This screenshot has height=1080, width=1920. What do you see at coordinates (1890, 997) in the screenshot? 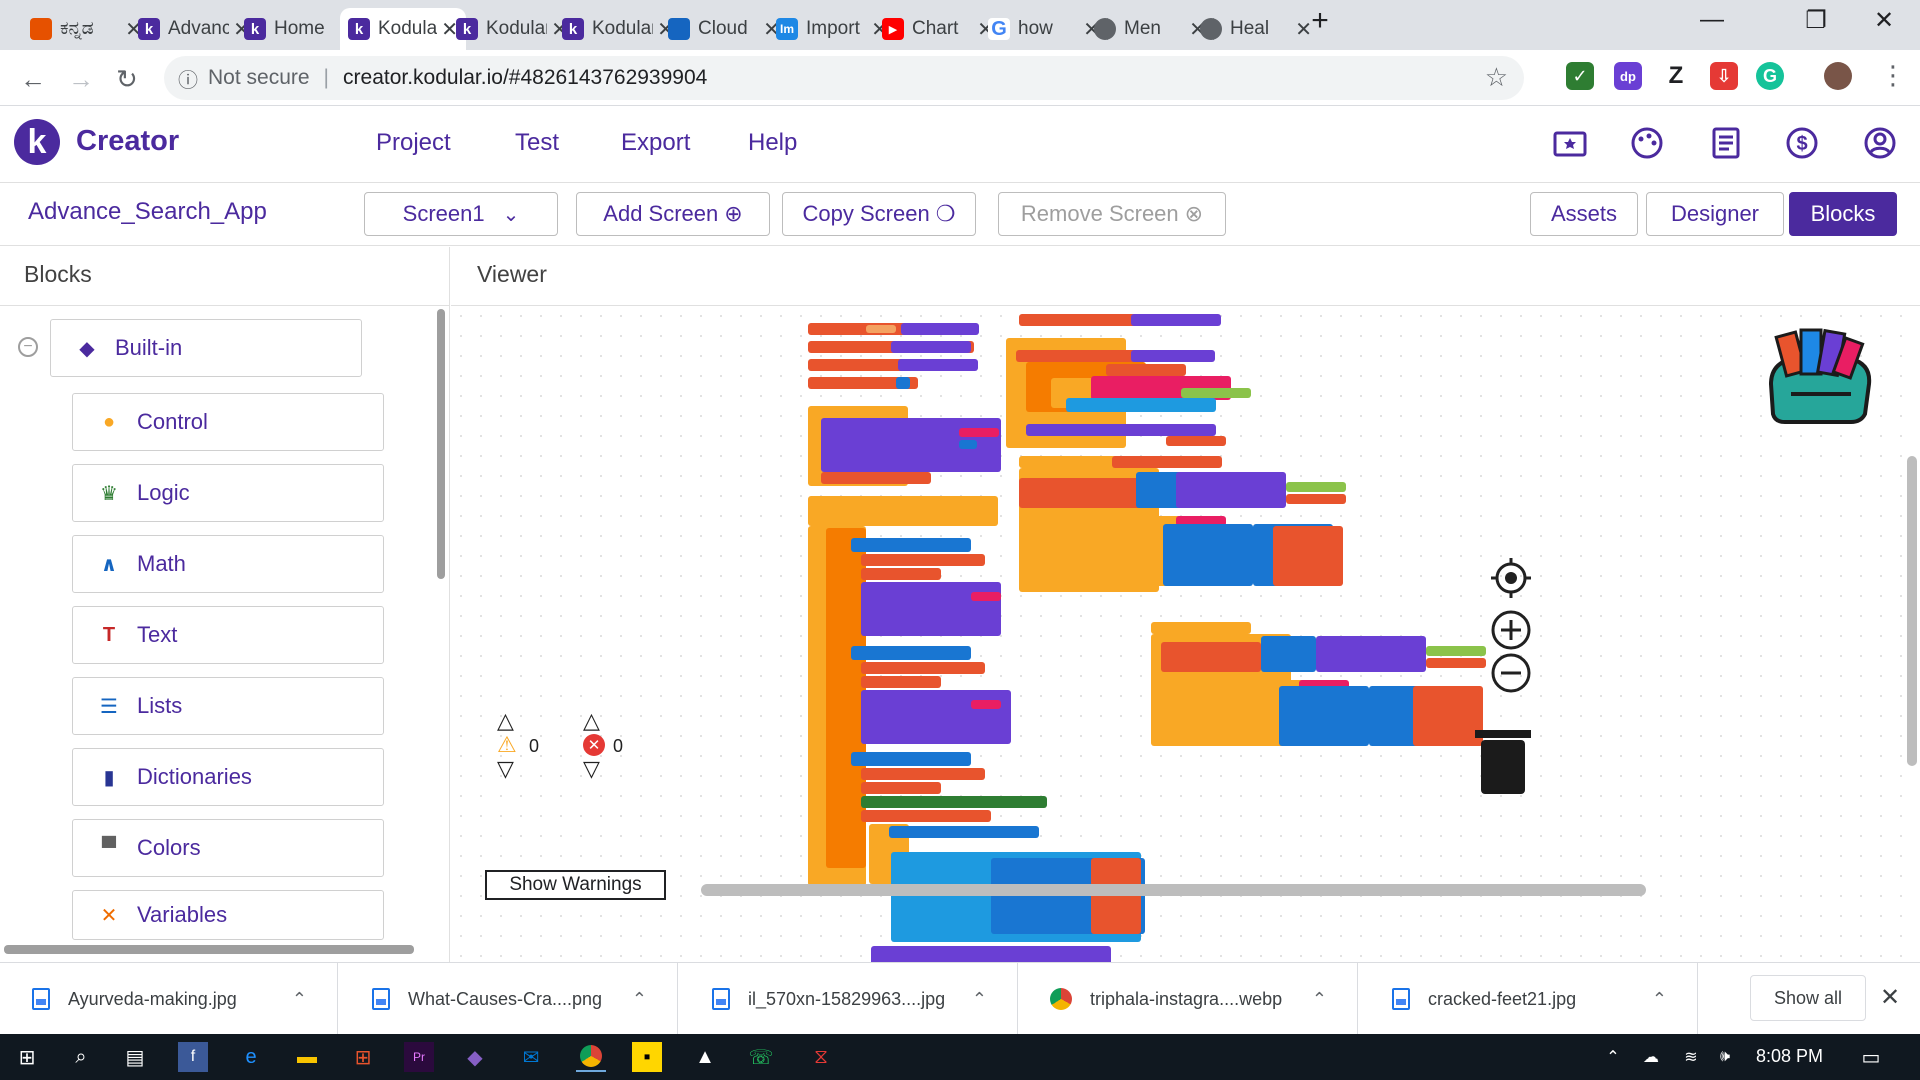
I see `close-downloads-icon: ✕` at bounding box center [1890, 997].